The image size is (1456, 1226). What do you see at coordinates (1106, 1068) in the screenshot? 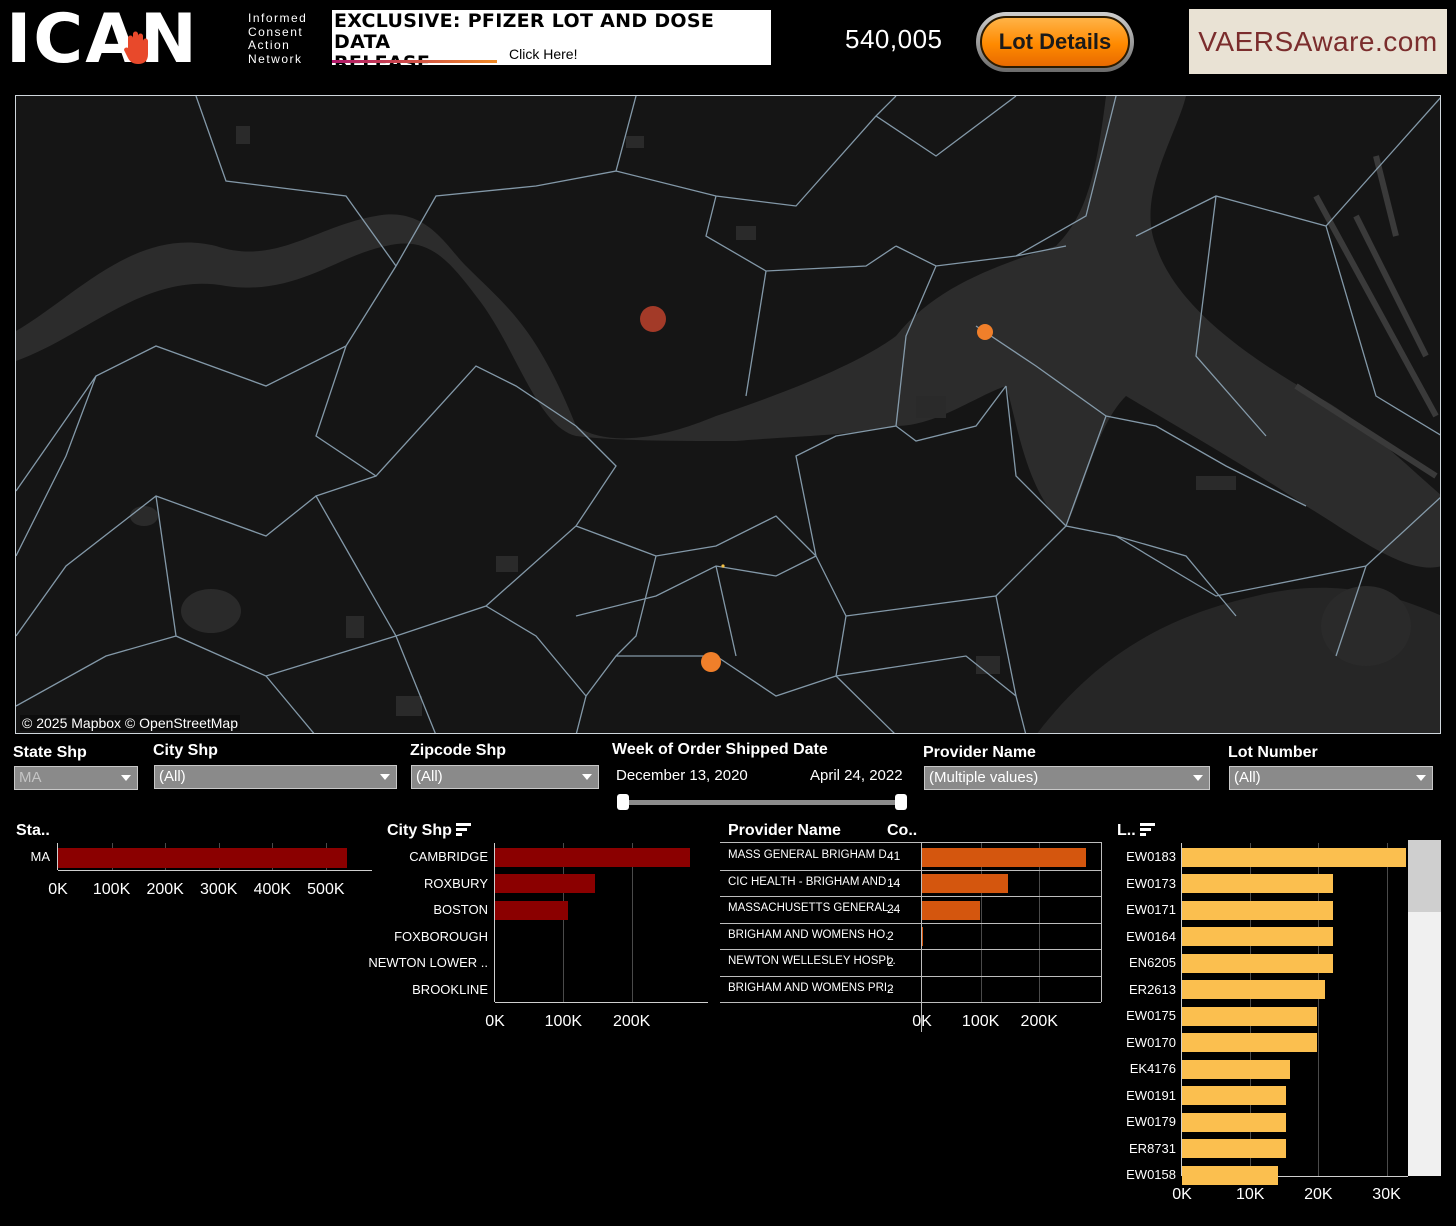
I see `lot-category-label: EK4176` at bounding box center [1106, 1068].